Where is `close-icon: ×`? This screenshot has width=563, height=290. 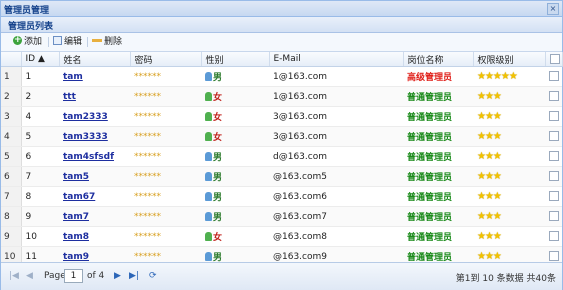
close-icon: × is located at coordinates (553, 9).